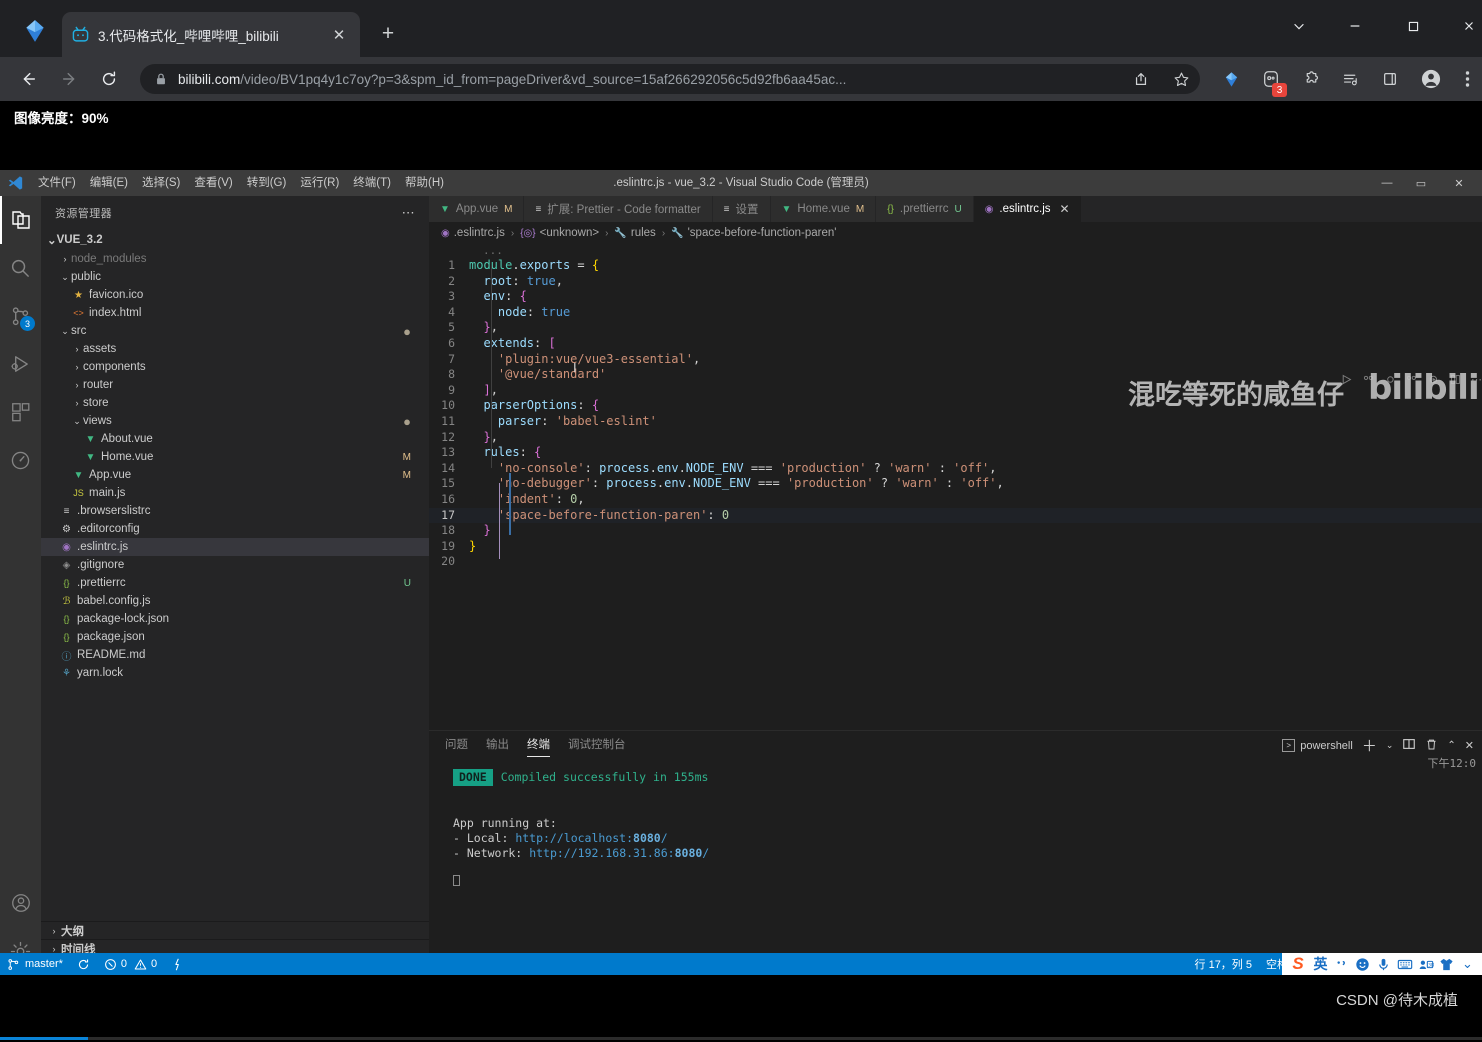  What do you see at coordinates (235, 349) in the screenshot?
I see `tree-item-assets: › assets` at bounding box center [235, 349].